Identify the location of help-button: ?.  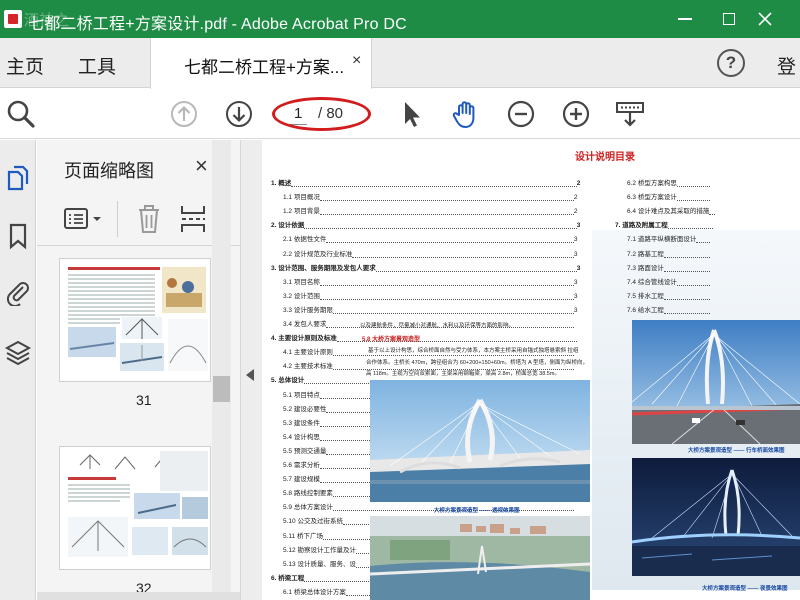
(731, 63).